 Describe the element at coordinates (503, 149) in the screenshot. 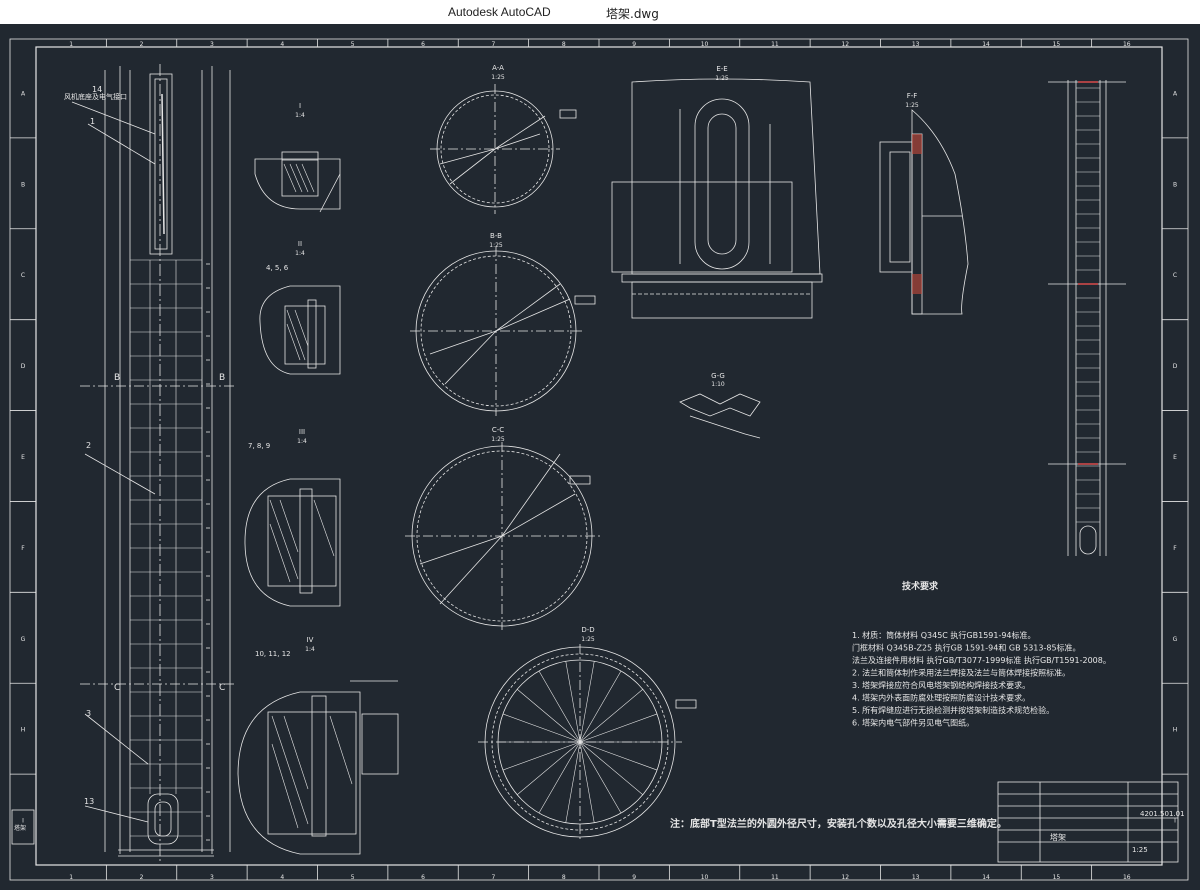

I see `section-a-a` at that location.